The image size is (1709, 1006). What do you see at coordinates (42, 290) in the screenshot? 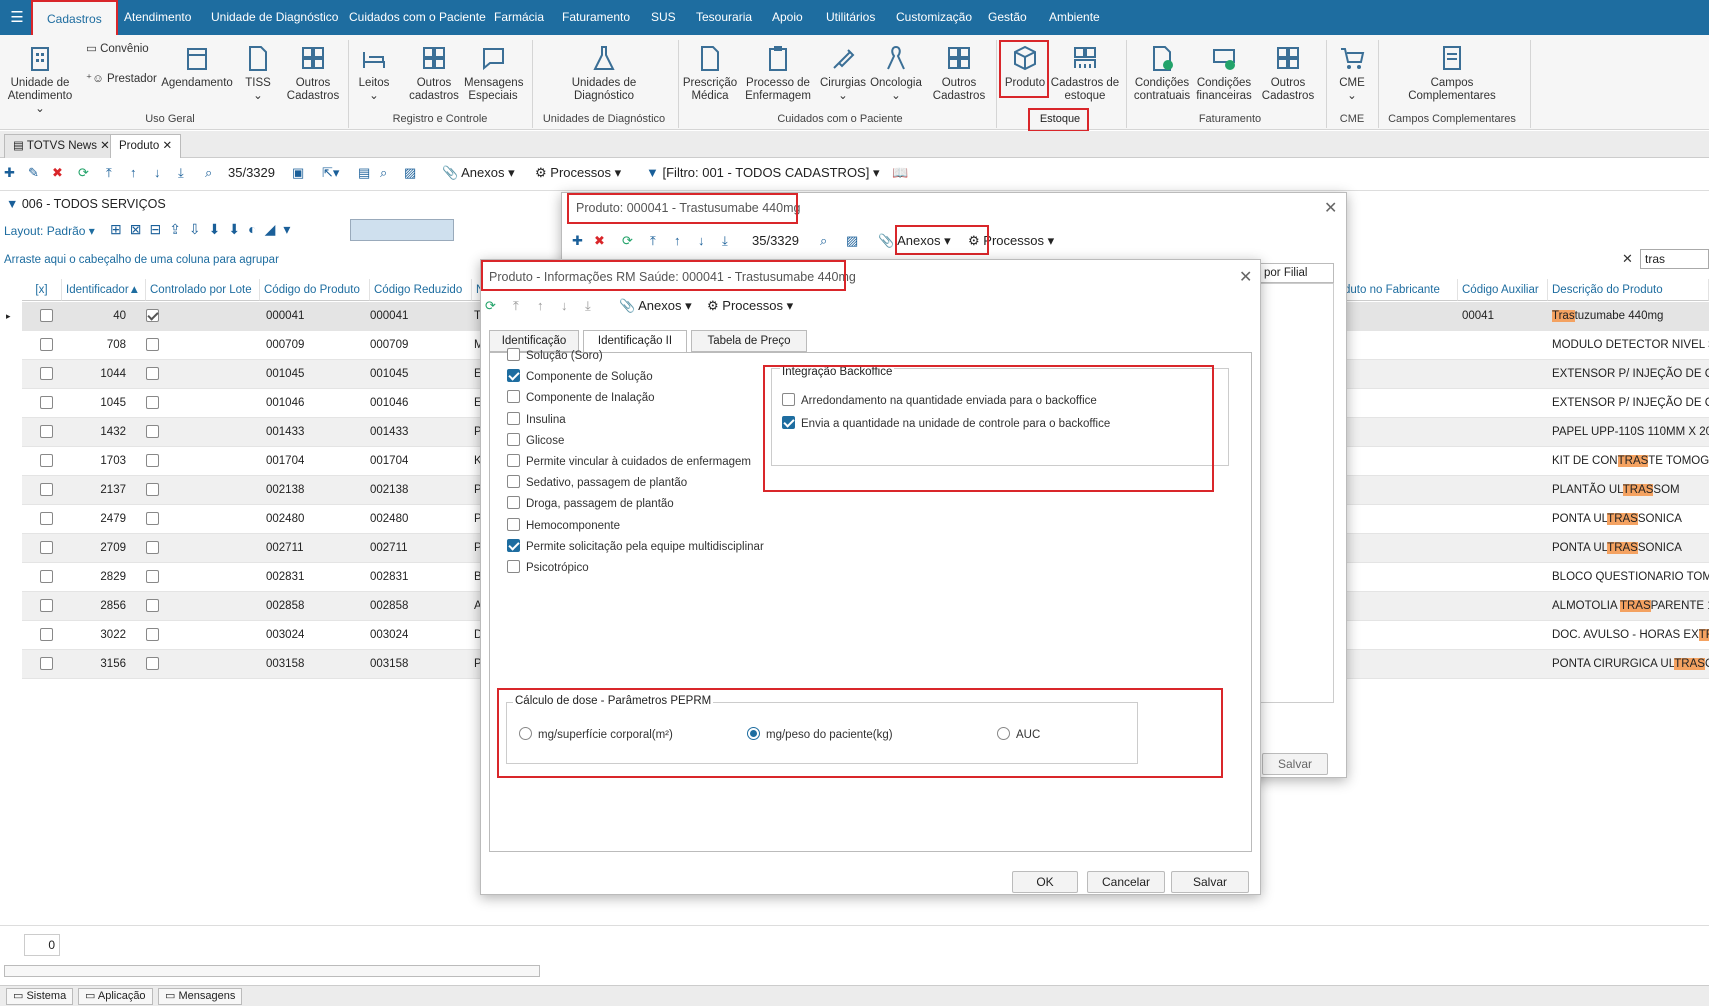
I see `col-select: [x]` at bounding box center [42, 290].